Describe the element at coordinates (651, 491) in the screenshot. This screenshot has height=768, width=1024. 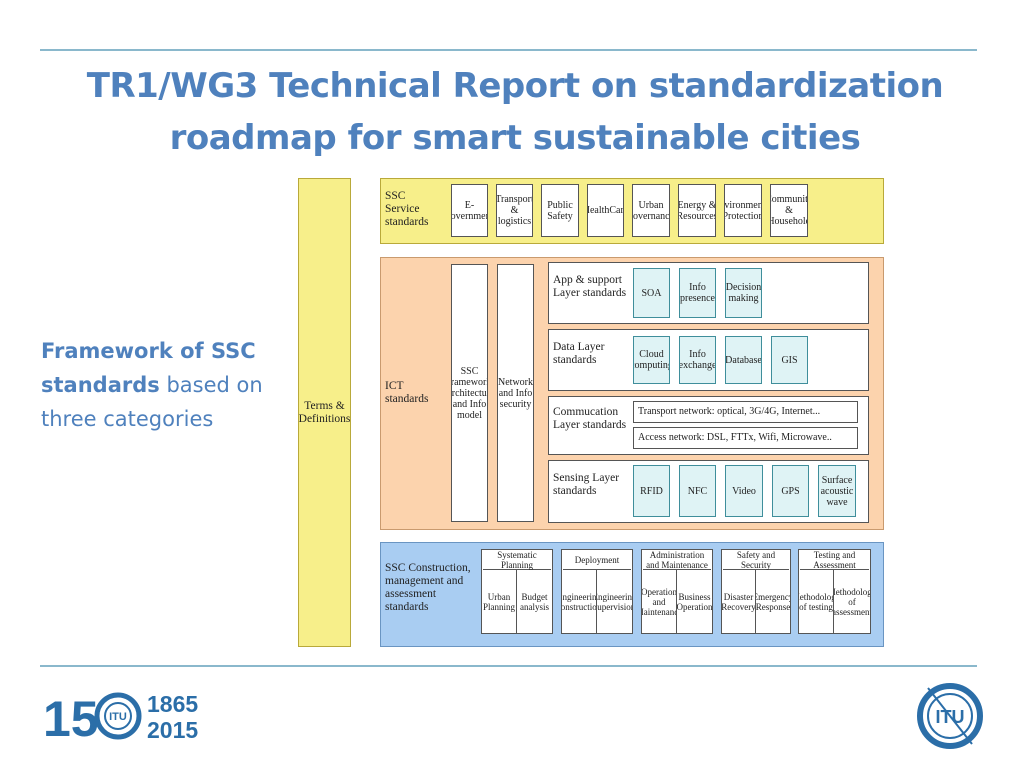
I see `sensing-item: RFID` at that location.